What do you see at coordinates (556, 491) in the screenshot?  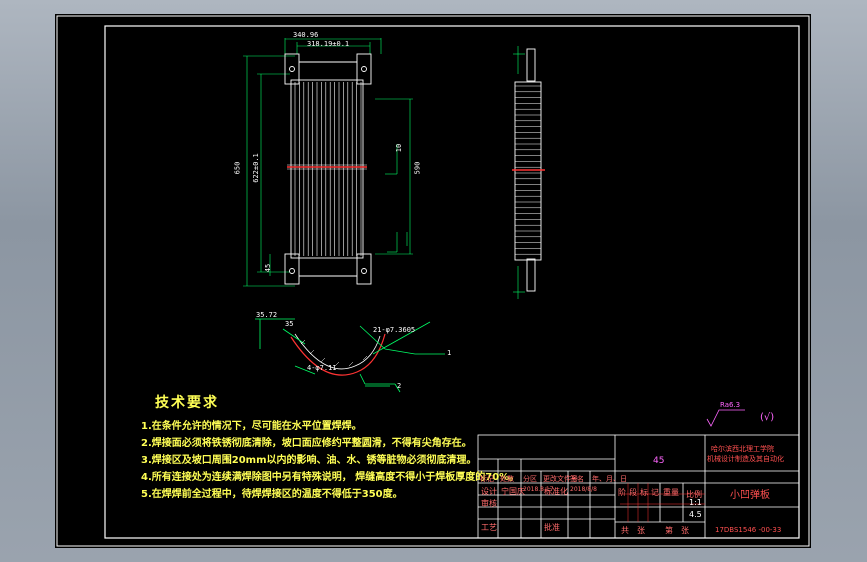 I see `std-label: 标准化` at bounding box center [556, 491].